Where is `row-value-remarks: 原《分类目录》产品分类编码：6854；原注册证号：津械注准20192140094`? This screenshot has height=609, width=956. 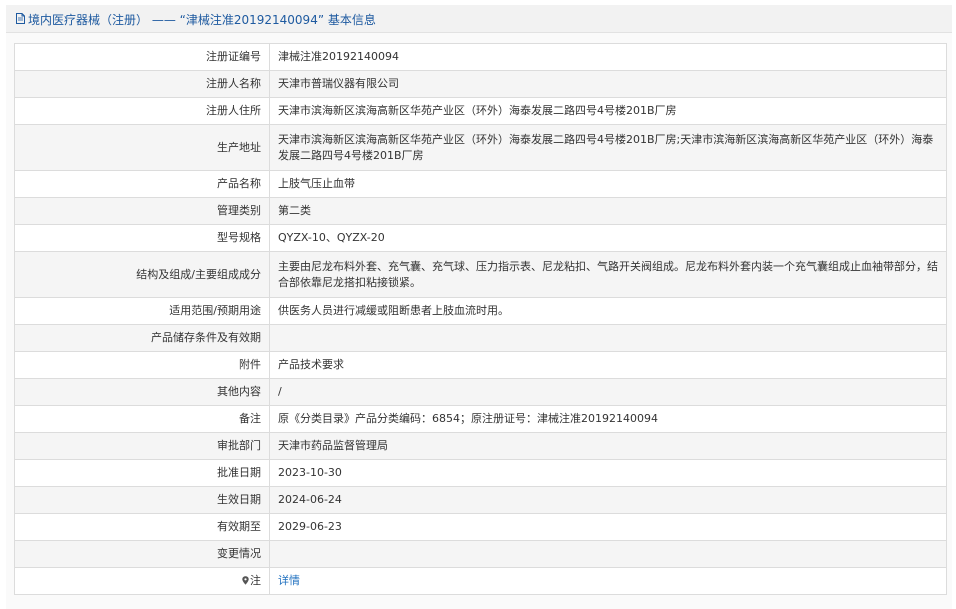
row-value-remarks: 原《分类目录》产品分类编码：6854；原注册证号：津械注准20192140094 is located at coordinates (608, 419).